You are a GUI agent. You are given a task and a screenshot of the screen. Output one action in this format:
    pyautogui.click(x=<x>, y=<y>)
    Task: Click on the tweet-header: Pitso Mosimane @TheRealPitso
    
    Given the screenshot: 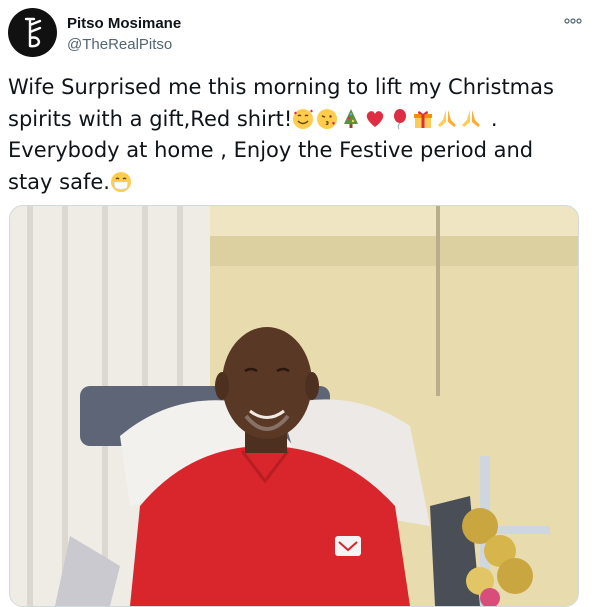 What is the action you would take?
    pyautogui.click(x=297, y=36)
    